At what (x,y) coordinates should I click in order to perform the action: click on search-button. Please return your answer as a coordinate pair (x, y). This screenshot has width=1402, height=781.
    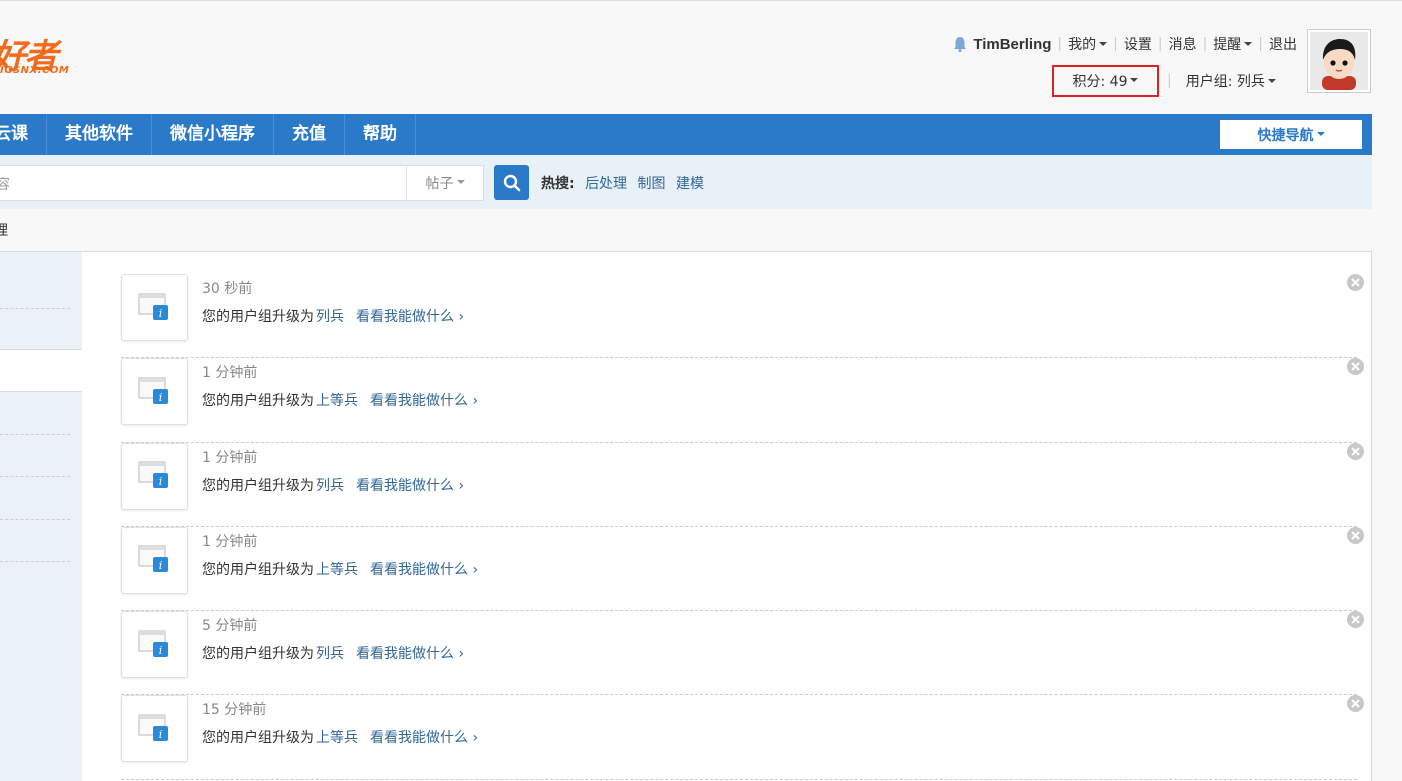
    Looking at the image, I should click on (511, 182).